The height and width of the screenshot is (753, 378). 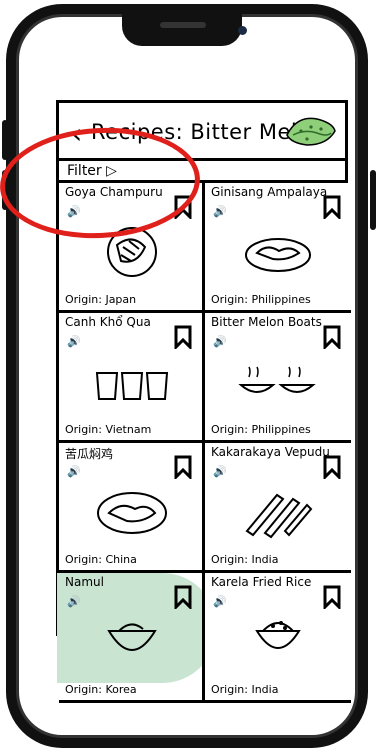 What do you see at coordinates (269, 192) in the screenshot?
I see `recipe-name: Ginisang Ampalaya` at bounding box center [269, 192].